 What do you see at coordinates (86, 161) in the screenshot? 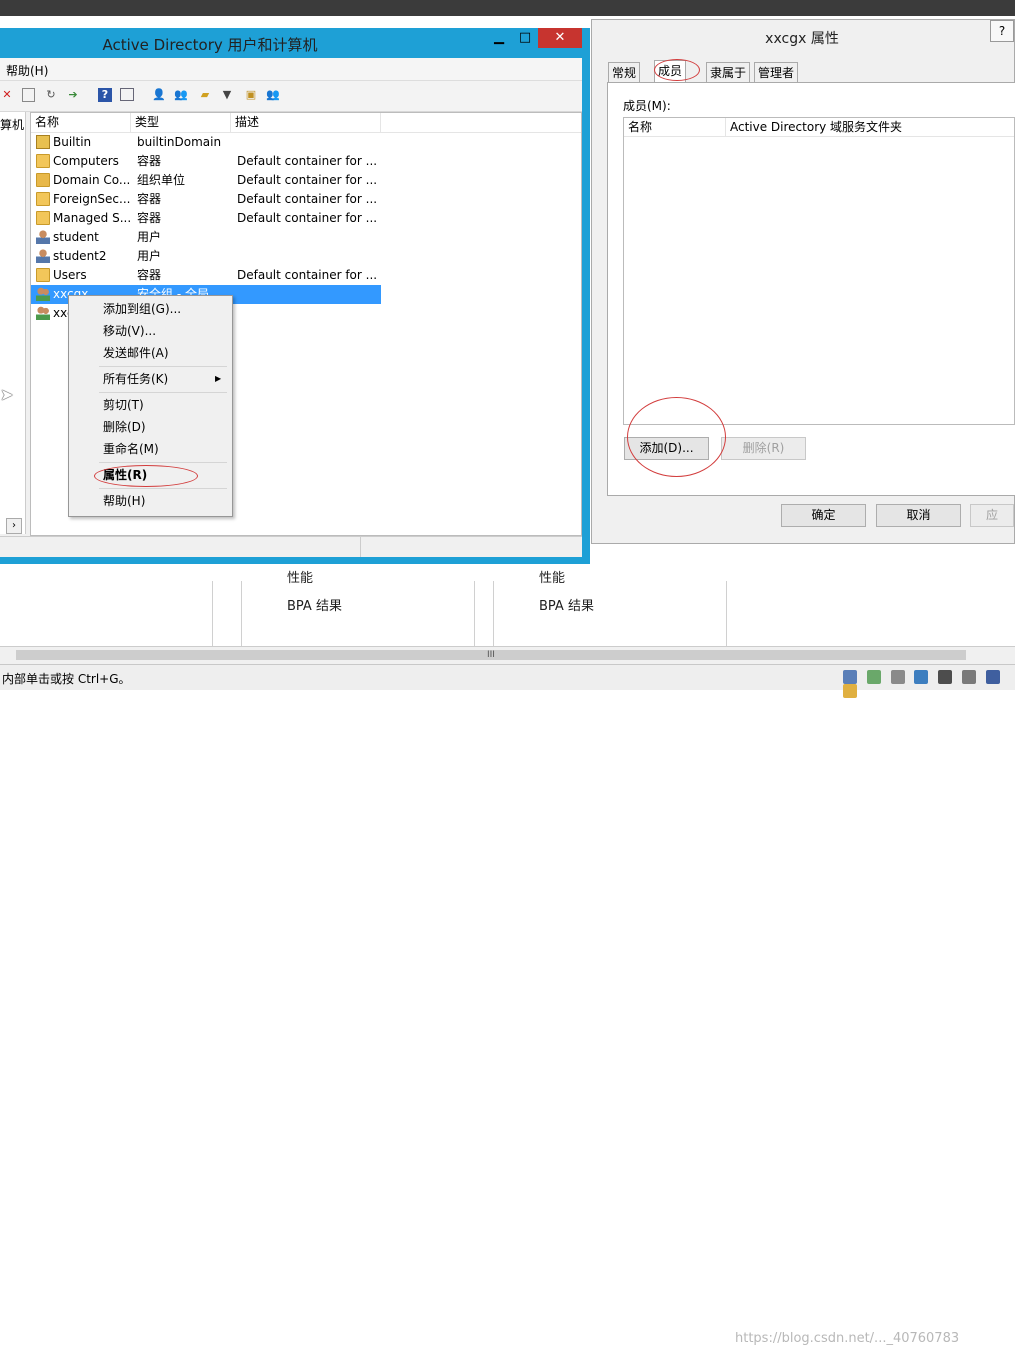
I see `item-name: Computers` at bounding box center [86, 161].